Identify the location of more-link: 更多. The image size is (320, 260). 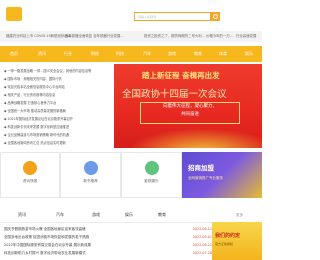
(239, 215).